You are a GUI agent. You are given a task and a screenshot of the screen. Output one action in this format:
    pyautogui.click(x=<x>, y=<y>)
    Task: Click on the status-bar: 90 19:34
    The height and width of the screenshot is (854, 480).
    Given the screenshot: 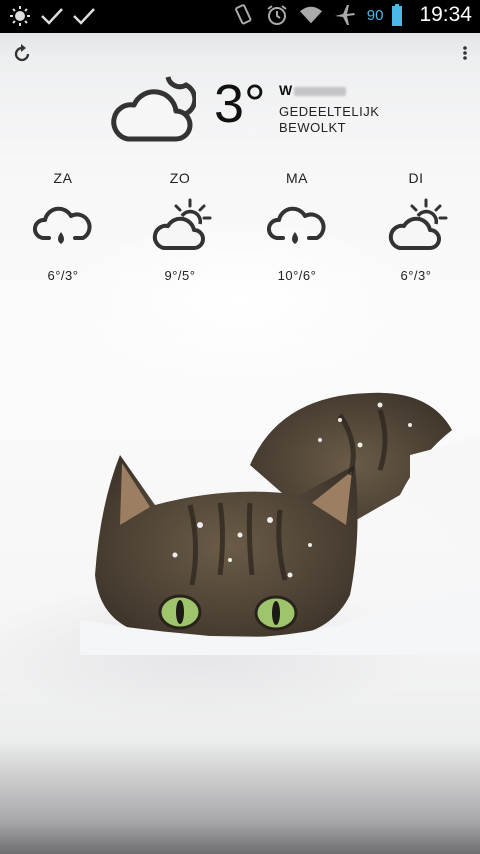 What is the action you would take?
    pyautogui.click(x=240, y=16)
    